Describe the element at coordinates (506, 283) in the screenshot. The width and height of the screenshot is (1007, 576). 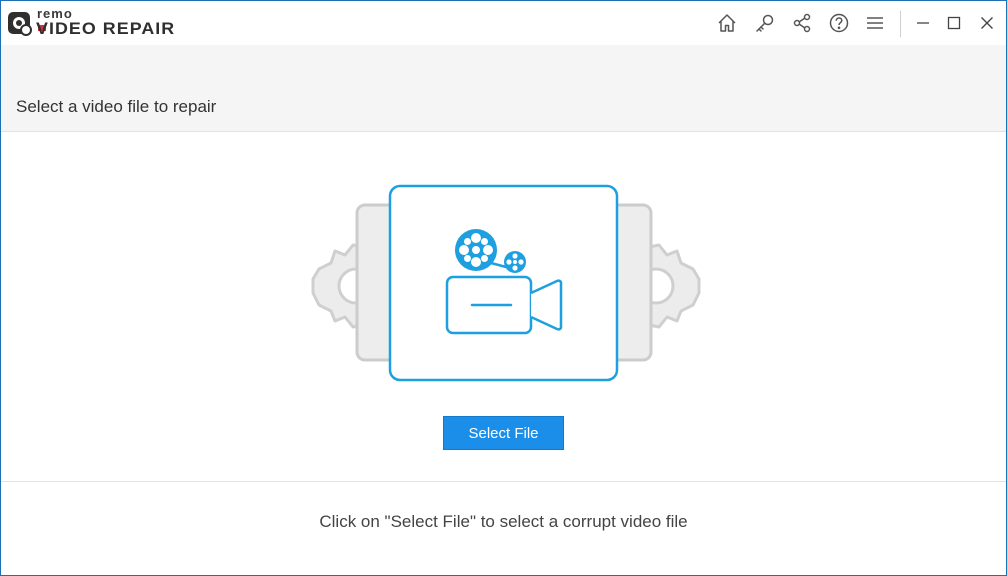
I see `video-repair-illustration` at that location.